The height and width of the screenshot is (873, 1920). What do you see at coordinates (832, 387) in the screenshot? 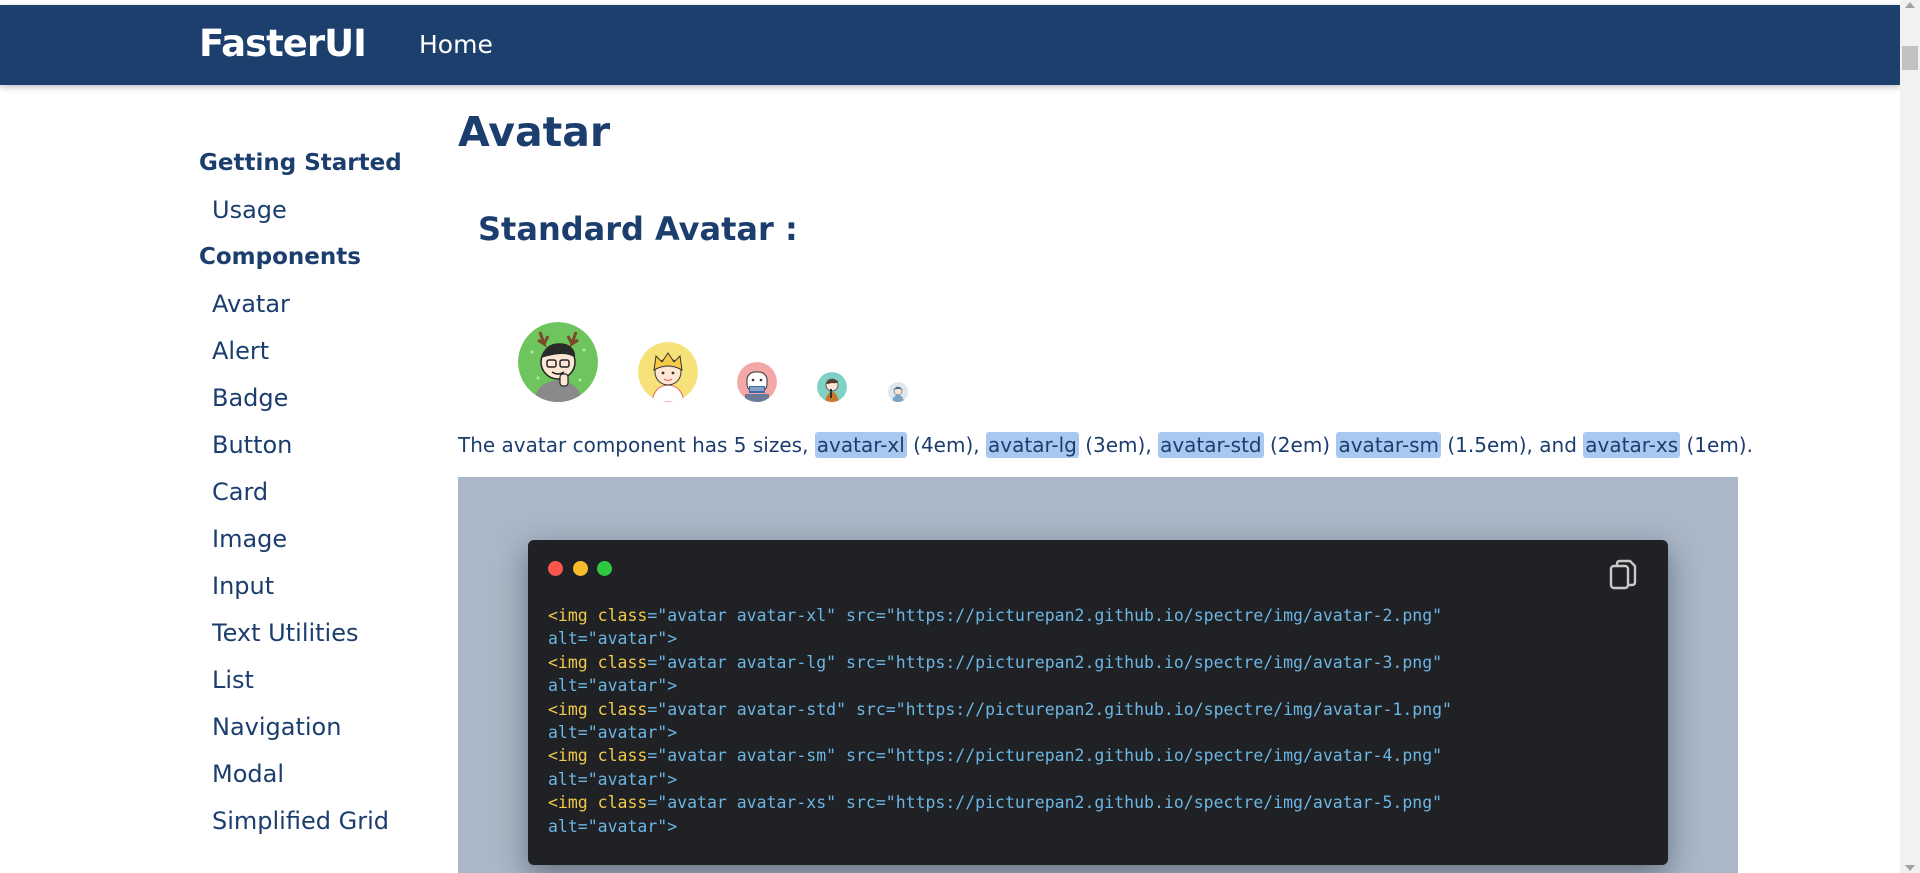
I see `avatar-sm` at bounding box center [832, 387].